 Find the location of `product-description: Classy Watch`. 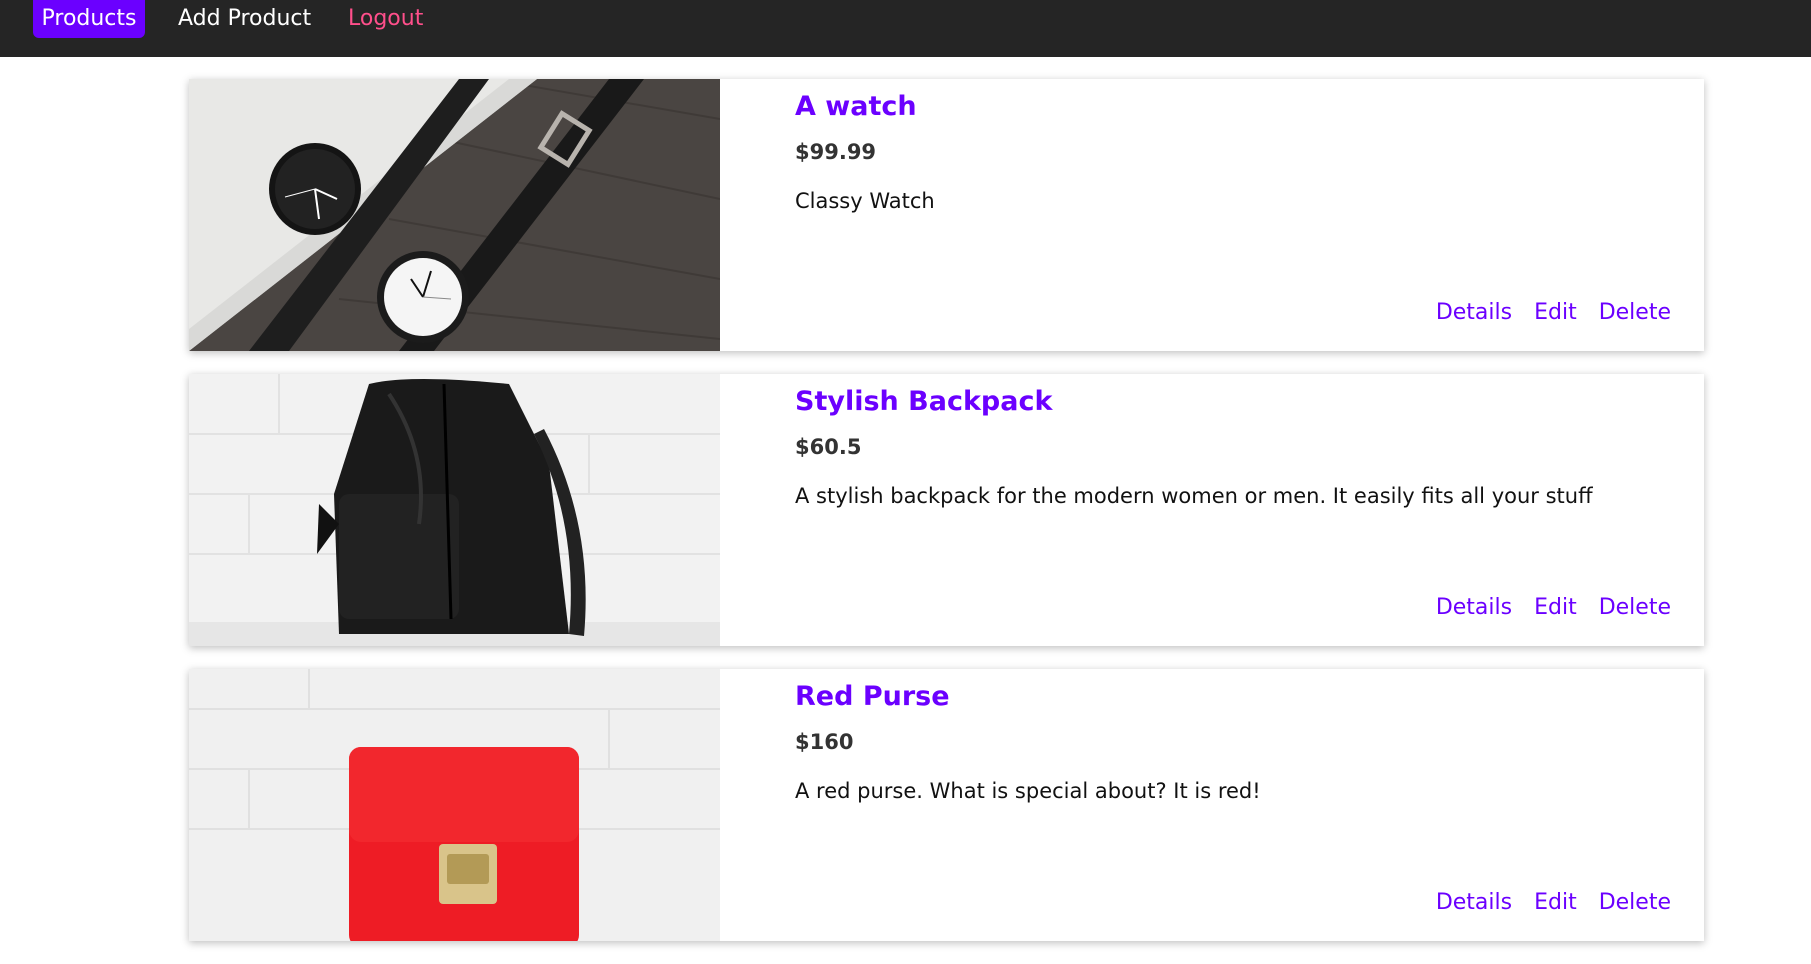

product-description: Classy Watch is located at coordinates (865, 201).